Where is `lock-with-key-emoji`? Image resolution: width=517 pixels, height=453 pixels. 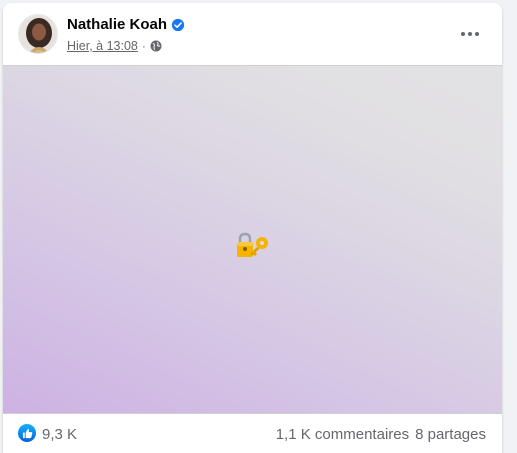 lock-with-key-emoji is located at coordinates (252, 244).